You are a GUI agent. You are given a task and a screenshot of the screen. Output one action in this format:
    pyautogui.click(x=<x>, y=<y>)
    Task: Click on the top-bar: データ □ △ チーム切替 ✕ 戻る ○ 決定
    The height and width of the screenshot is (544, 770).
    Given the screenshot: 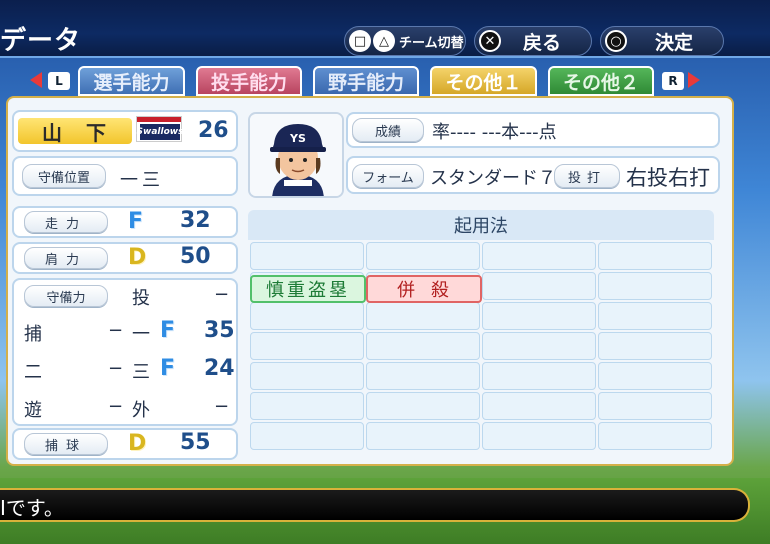 What is the action you would take?
    pyautogui.click(x=385, y=29)
    